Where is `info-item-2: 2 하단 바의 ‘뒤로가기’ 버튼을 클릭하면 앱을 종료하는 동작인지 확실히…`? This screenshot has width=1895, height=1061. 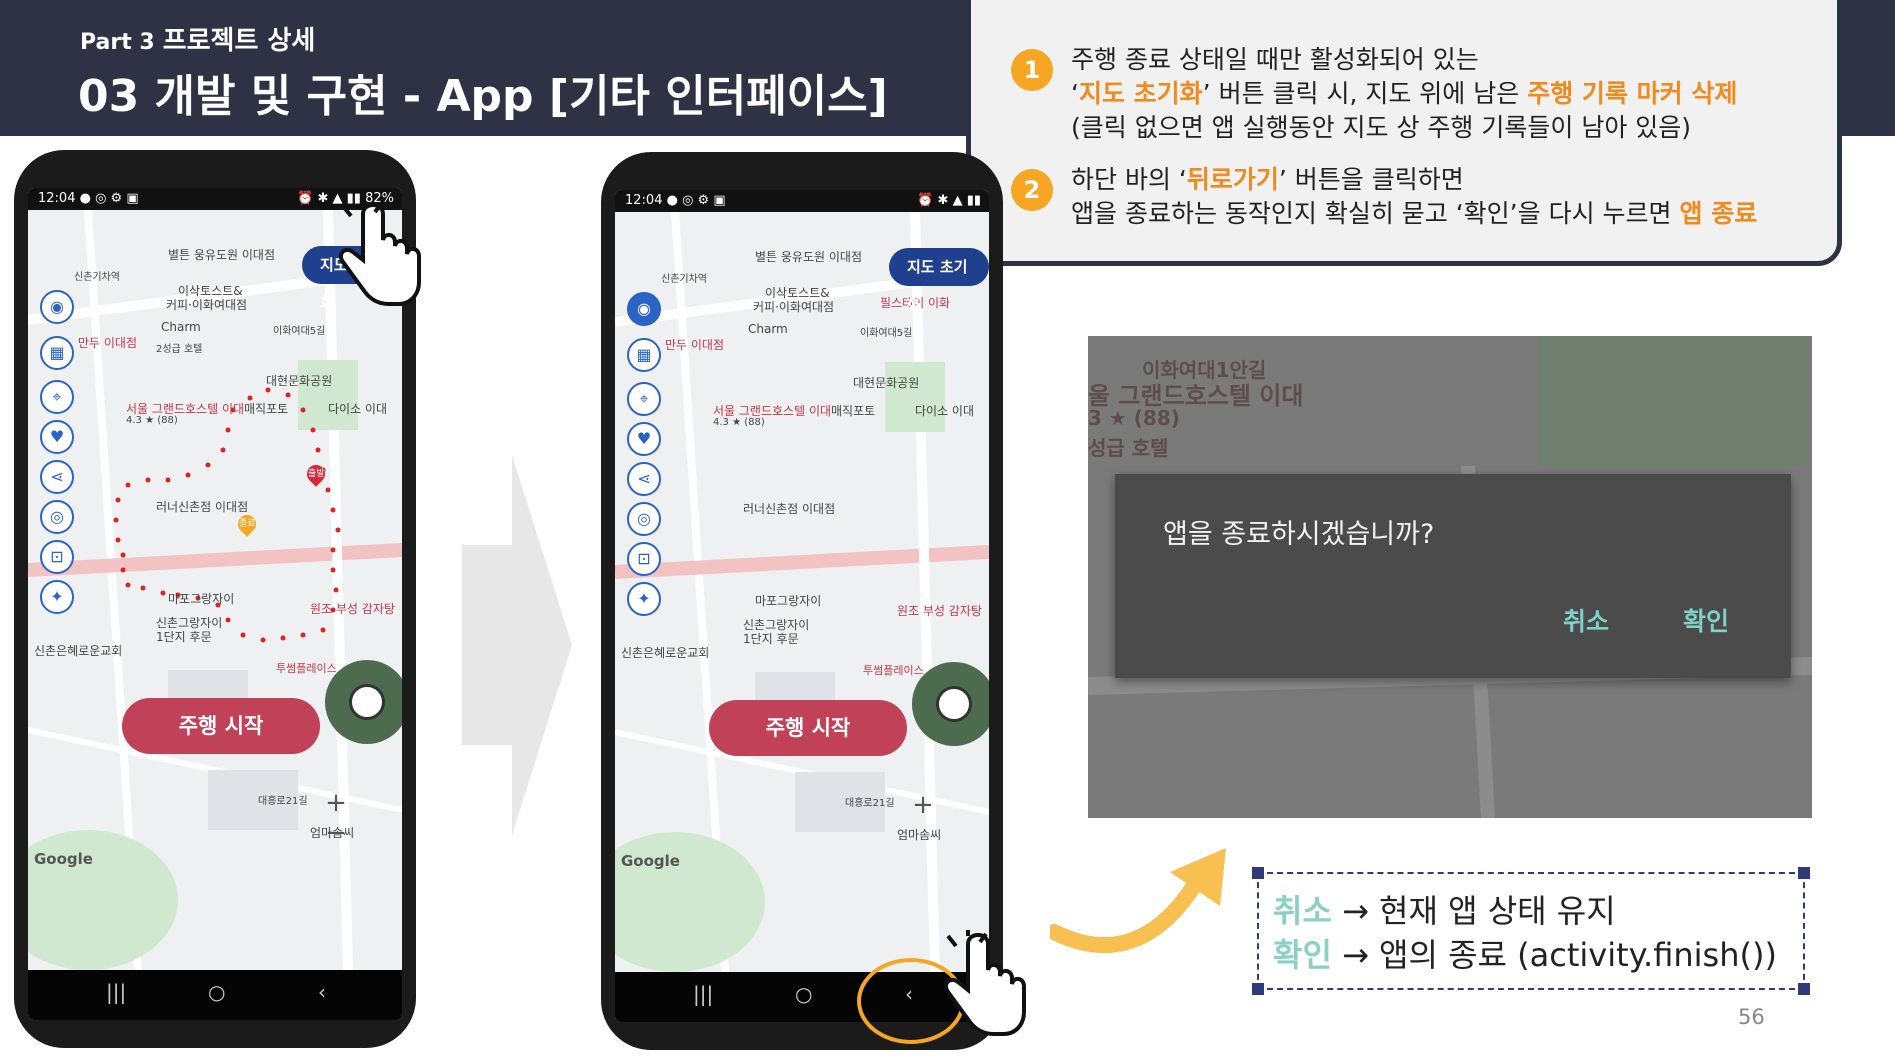 info-item-2: 2 하단 바의 ‘뒤로가기’ 버튼을 클릭하면 앱을 종료하는 동작인지 확실히… is located at coordinates (1411, 197).